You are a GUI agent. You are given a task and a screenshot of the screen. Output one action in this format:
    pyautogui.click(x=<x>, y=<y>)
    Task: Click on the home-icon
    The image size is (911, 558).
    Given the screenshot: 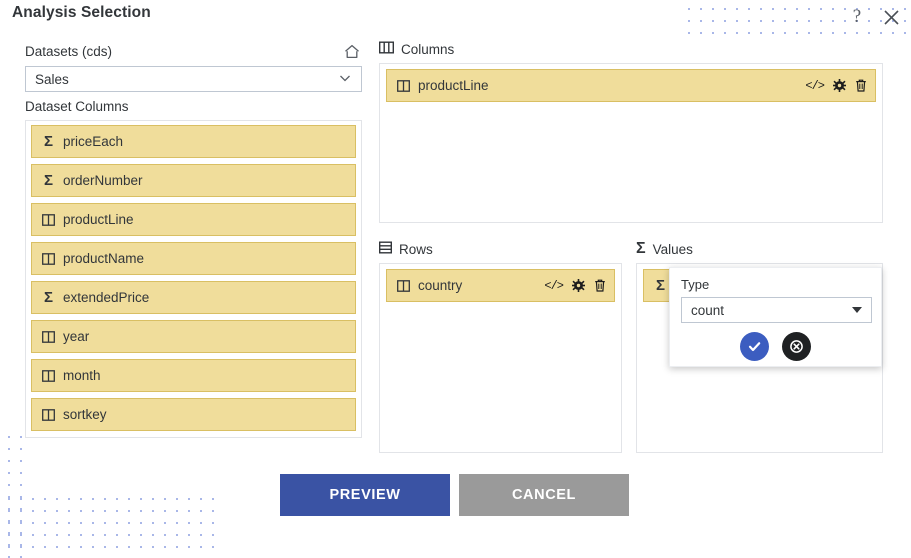 What is the action you would take?
    pyautogui.click(x=352, y=52)
    